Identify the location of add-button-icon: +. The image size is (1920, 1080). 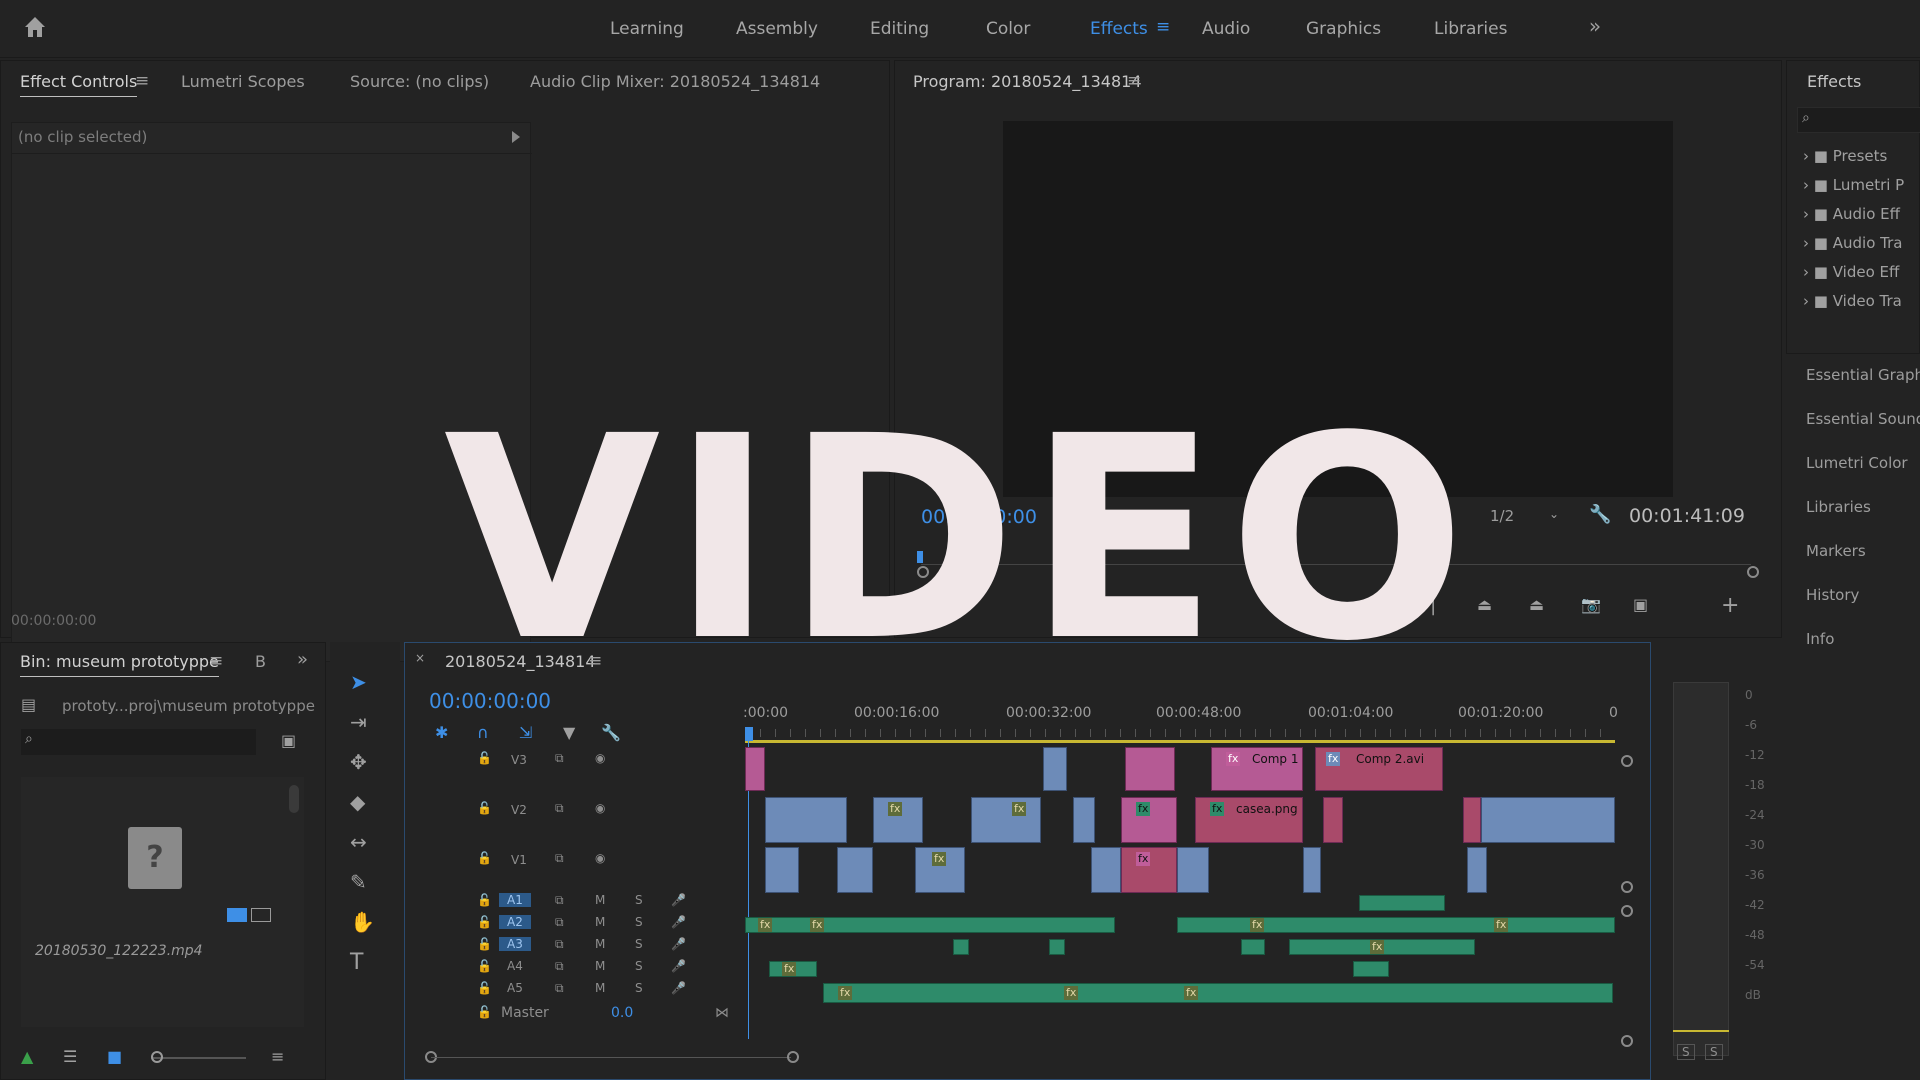
(1730, 605).